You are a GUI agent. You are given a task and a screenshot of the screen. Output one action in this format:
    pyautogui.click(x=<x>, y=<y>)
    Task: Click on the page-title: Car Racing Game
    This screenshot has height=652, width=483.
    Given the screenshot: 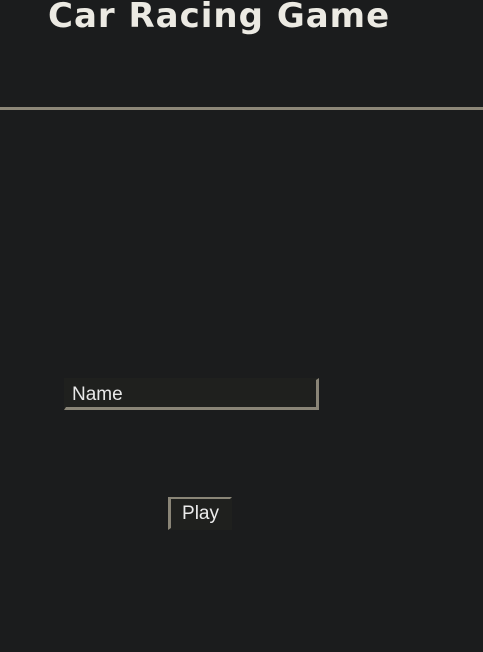 What is the action you would take?
    pyautogui.click(x=219, y=18)
    